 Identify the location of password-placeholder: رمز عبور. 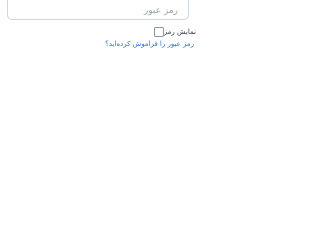
(160, 10).